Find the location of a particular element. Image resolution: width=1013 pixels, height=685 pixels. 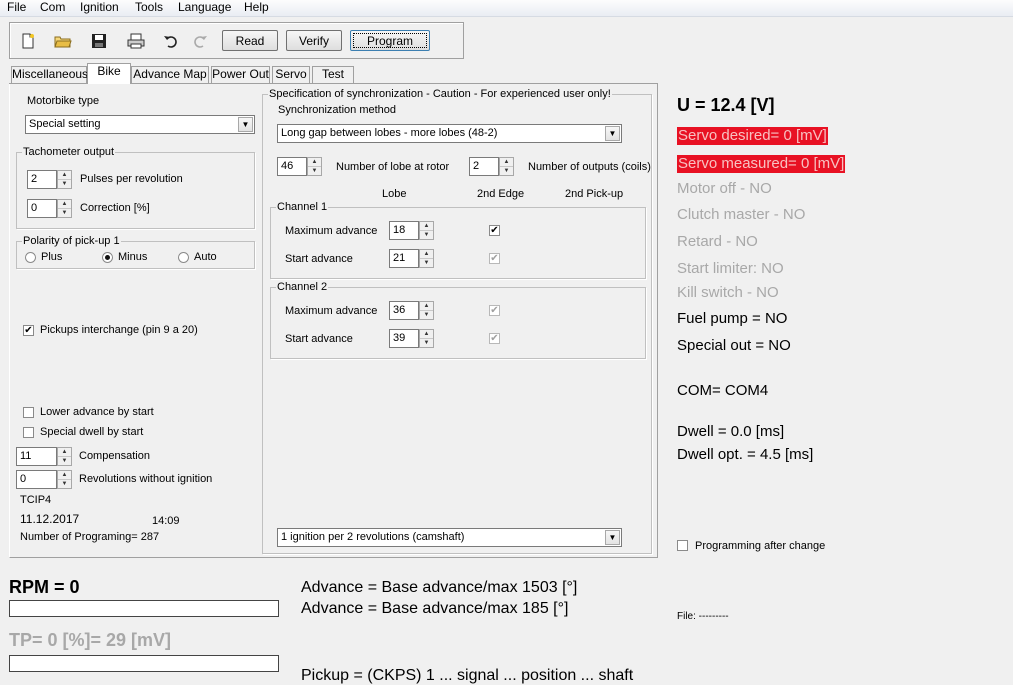

tab-power-out: Power Out is located at coordinates (240, 74).